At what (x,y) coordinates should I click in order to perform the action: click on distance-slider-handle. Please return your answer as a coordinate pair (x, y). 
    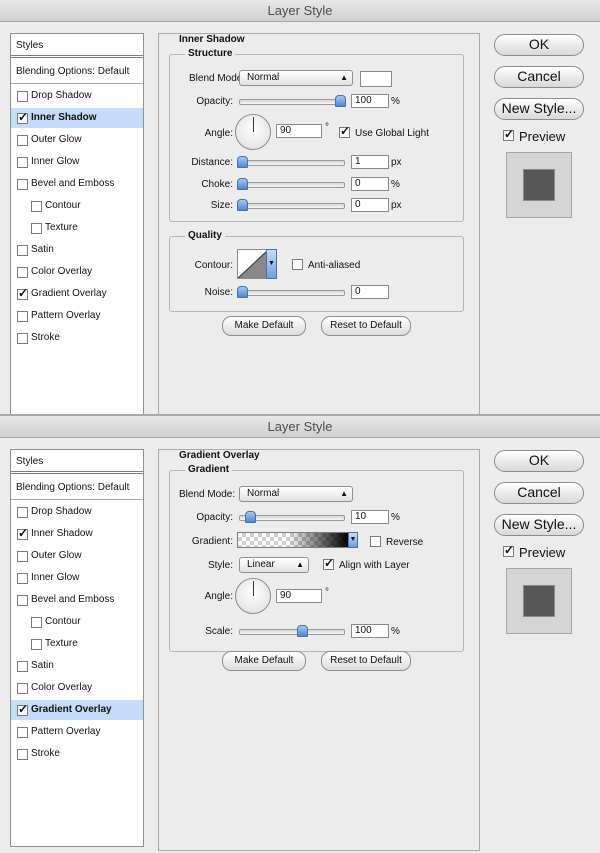
    Looking at the image, I should click on (242, 162).